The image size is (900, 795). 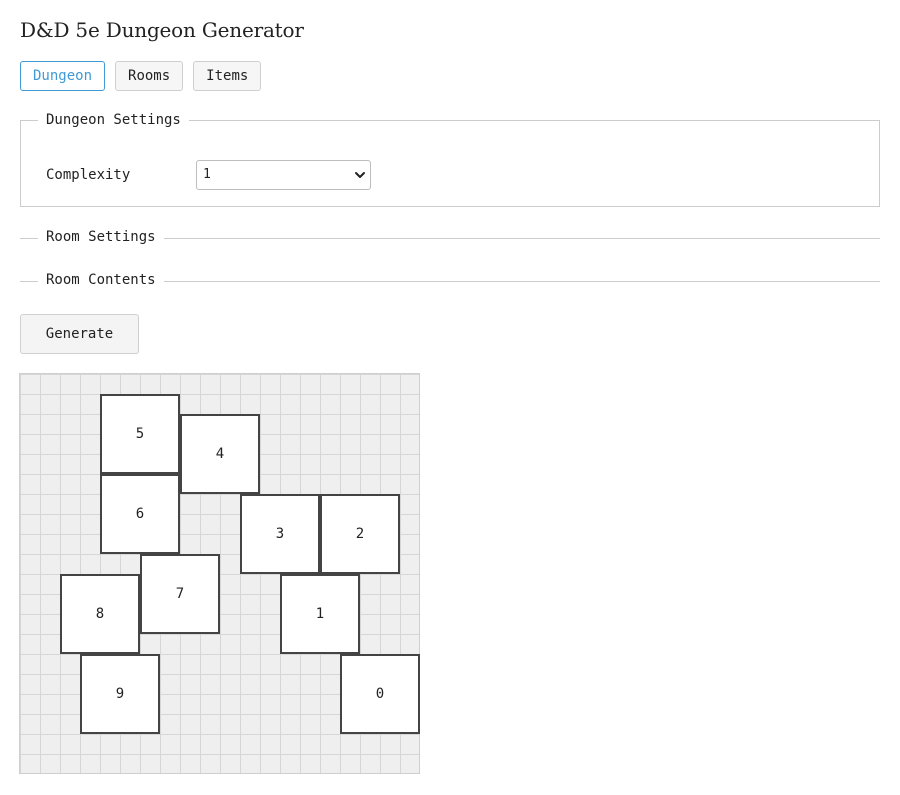 I want to click on room-contents-legend: Room Contents, so click(x=101, y=280).